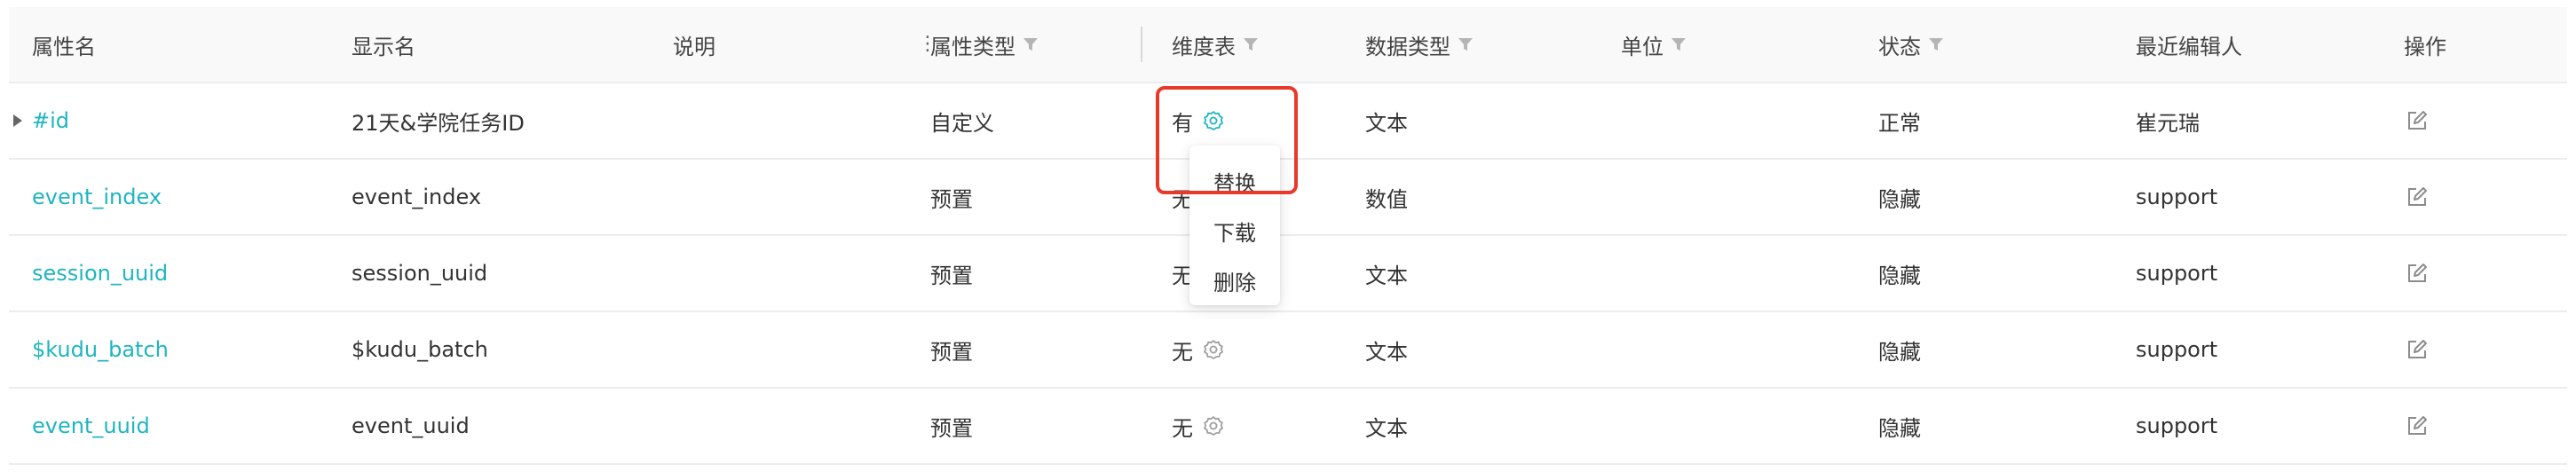  I want to click on editor-cell: 崔元瑞, so click(2168, 120).